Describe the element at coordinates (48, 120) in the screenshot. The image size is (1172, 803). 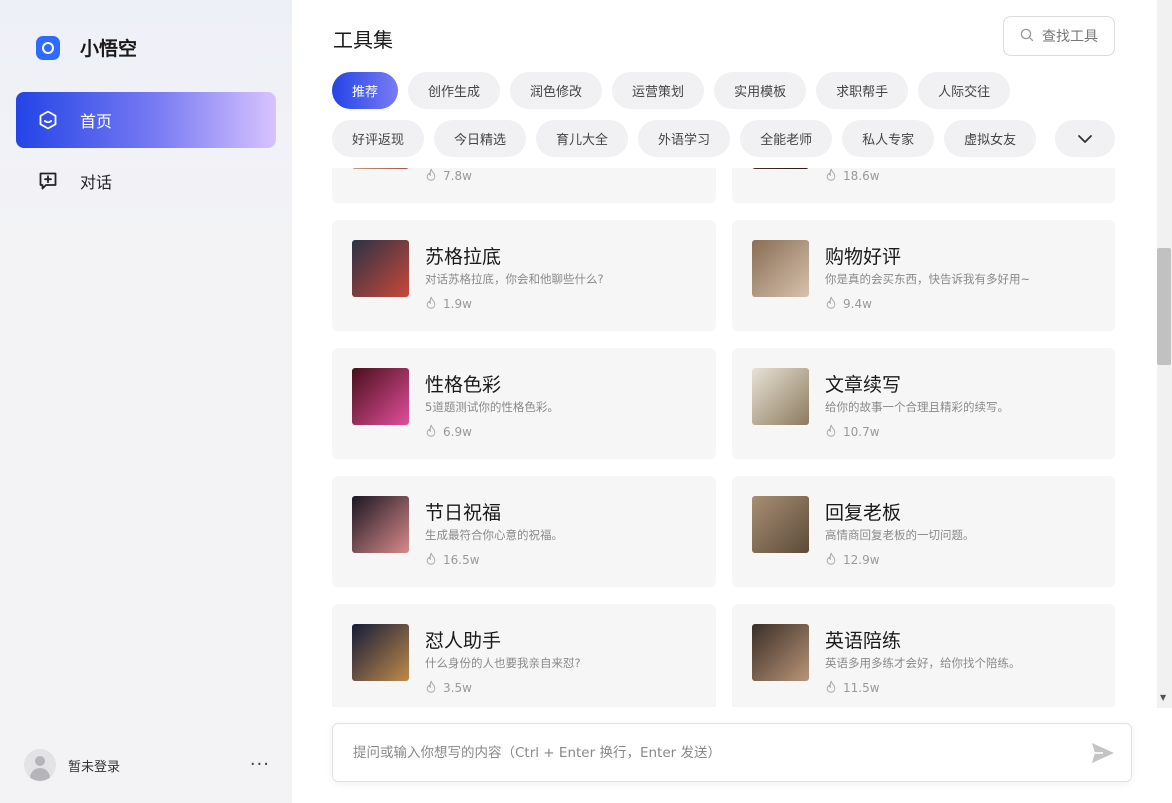
I see `home-hexagon-icon` at that location.